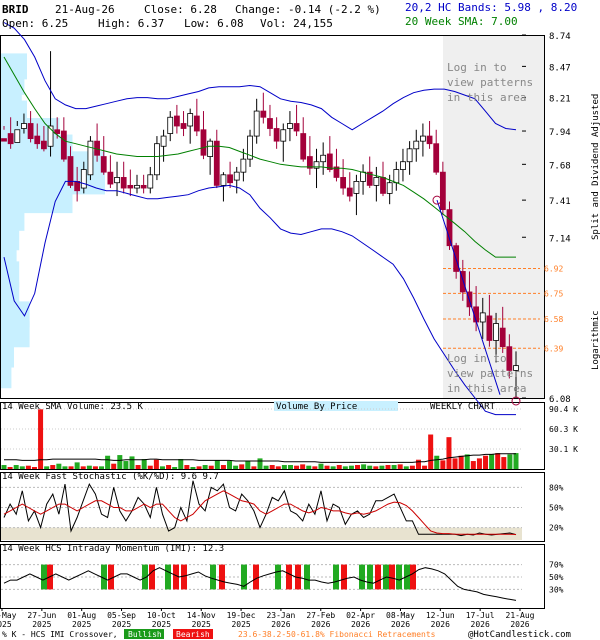  What do you see at coordinates (560, 202) in the screenshot?
I see `price-tick-label: 7.41` at bounding box center [560, 202].